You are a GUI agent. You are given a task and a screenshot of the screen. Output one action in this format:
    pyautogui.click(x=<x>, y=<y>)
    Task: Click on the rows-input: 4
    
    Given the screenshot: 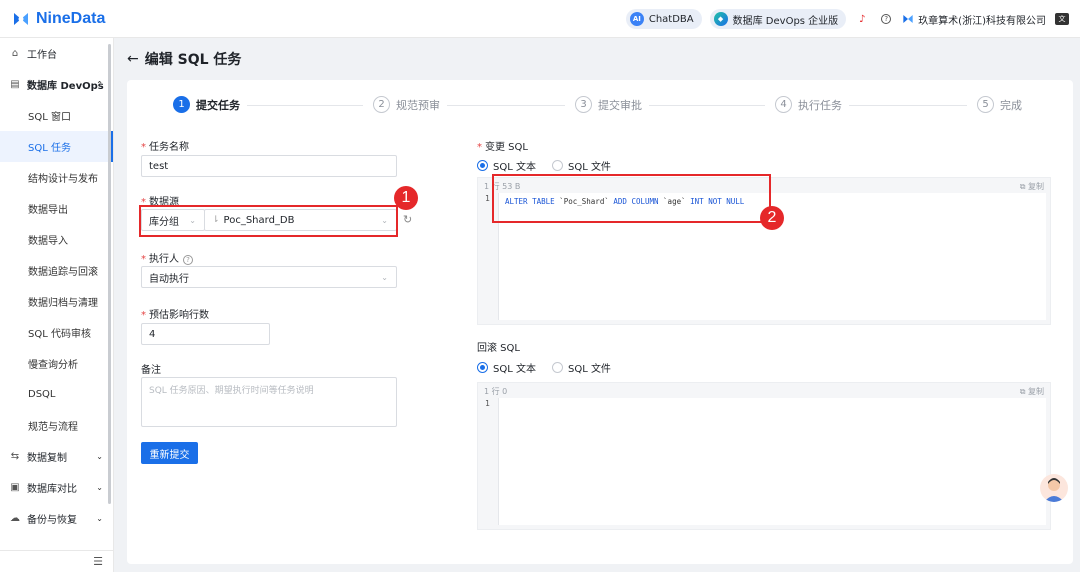 What is the action you would take?
    pyautogui.click(x=205, y=334)
    